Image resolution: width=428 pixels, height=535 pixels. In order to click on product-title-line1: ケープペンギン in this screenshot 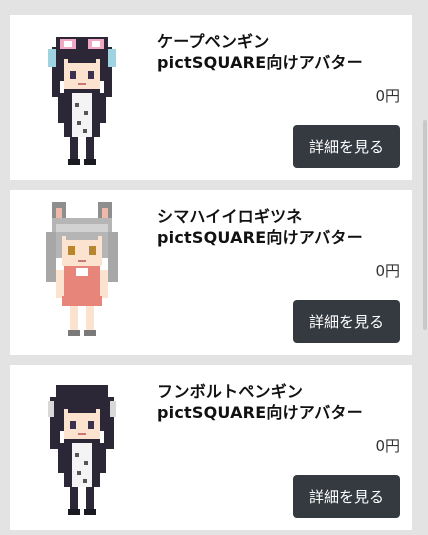, I will do `click(213, 41)`.